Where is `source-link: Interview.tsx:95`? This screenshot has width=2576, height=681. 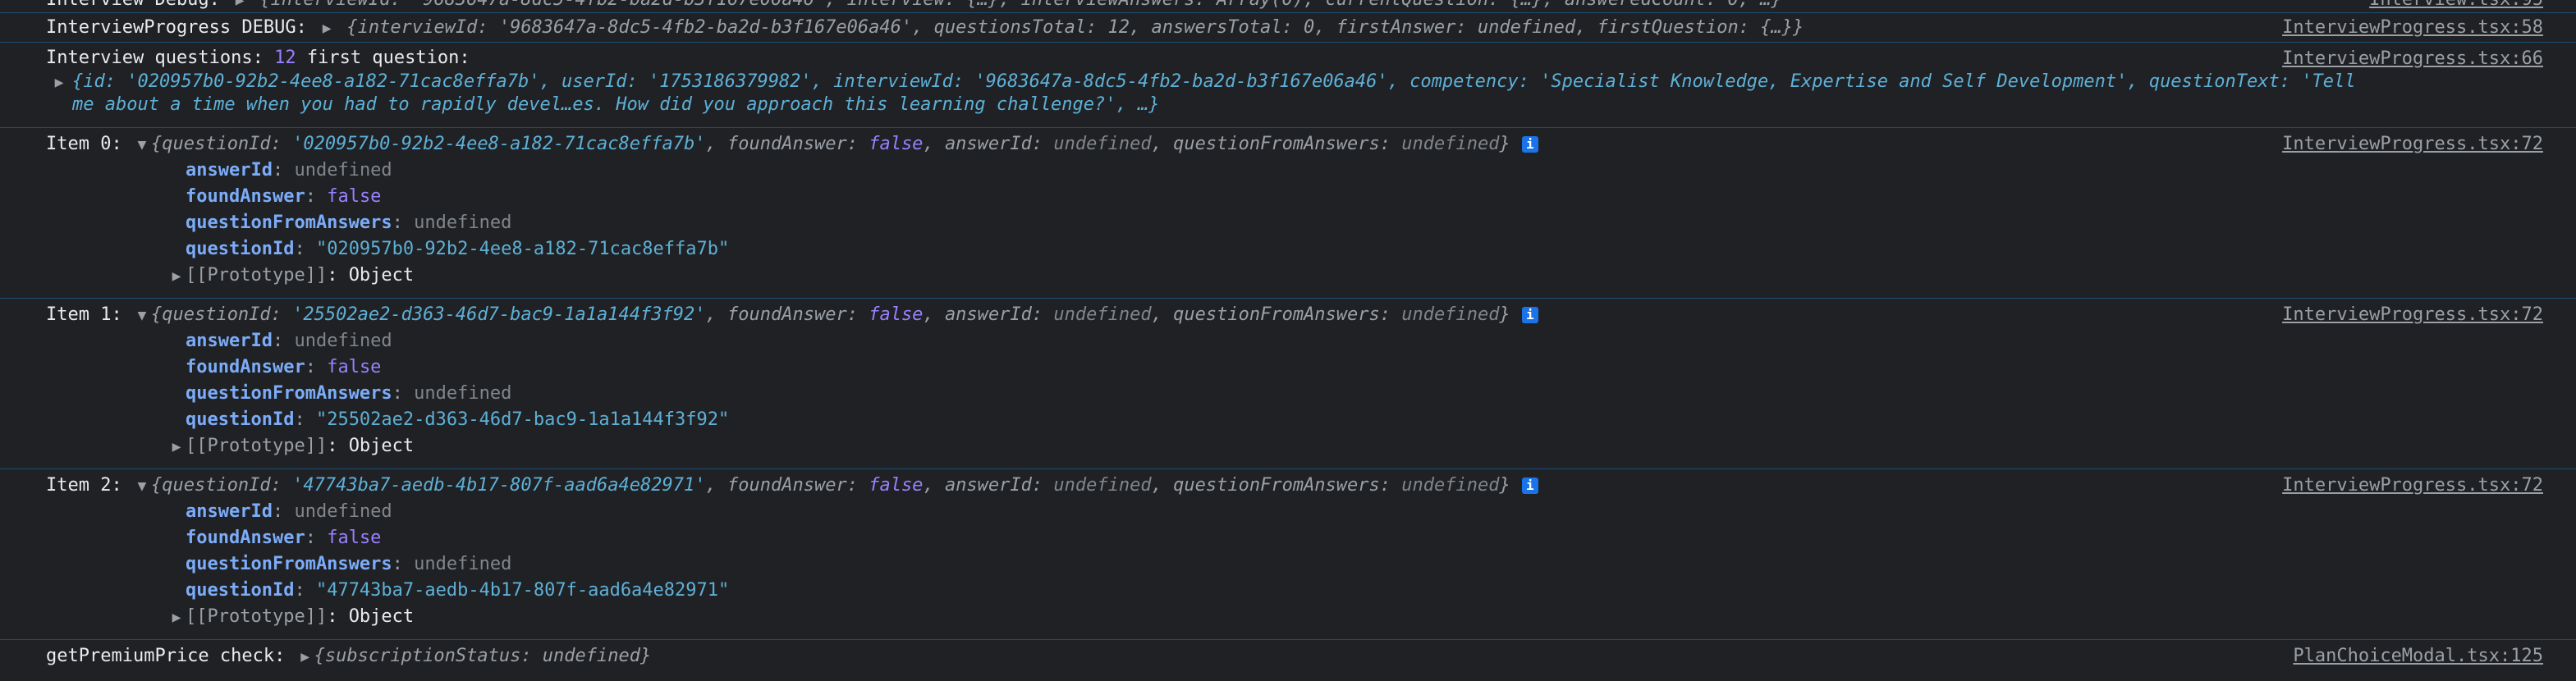 source-link: Interview.tsx:95 is located at coordinates (2452, 6).